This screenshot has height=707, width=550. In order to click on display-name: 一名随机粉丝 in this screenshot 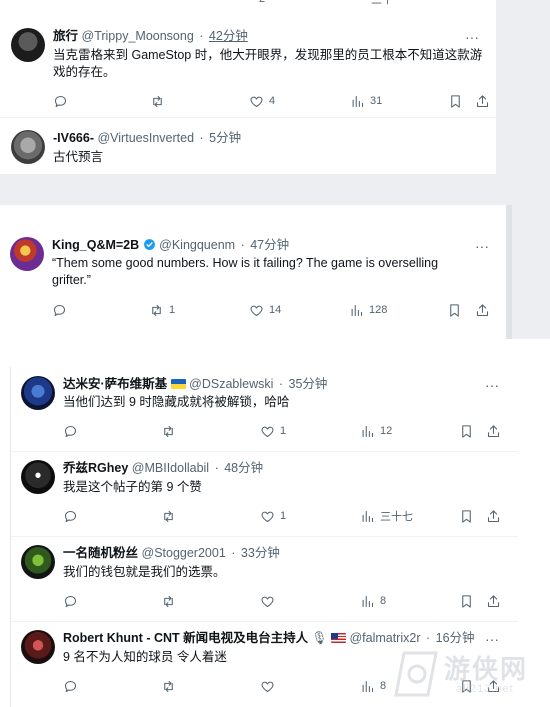, I will do `click(100, 553)`.